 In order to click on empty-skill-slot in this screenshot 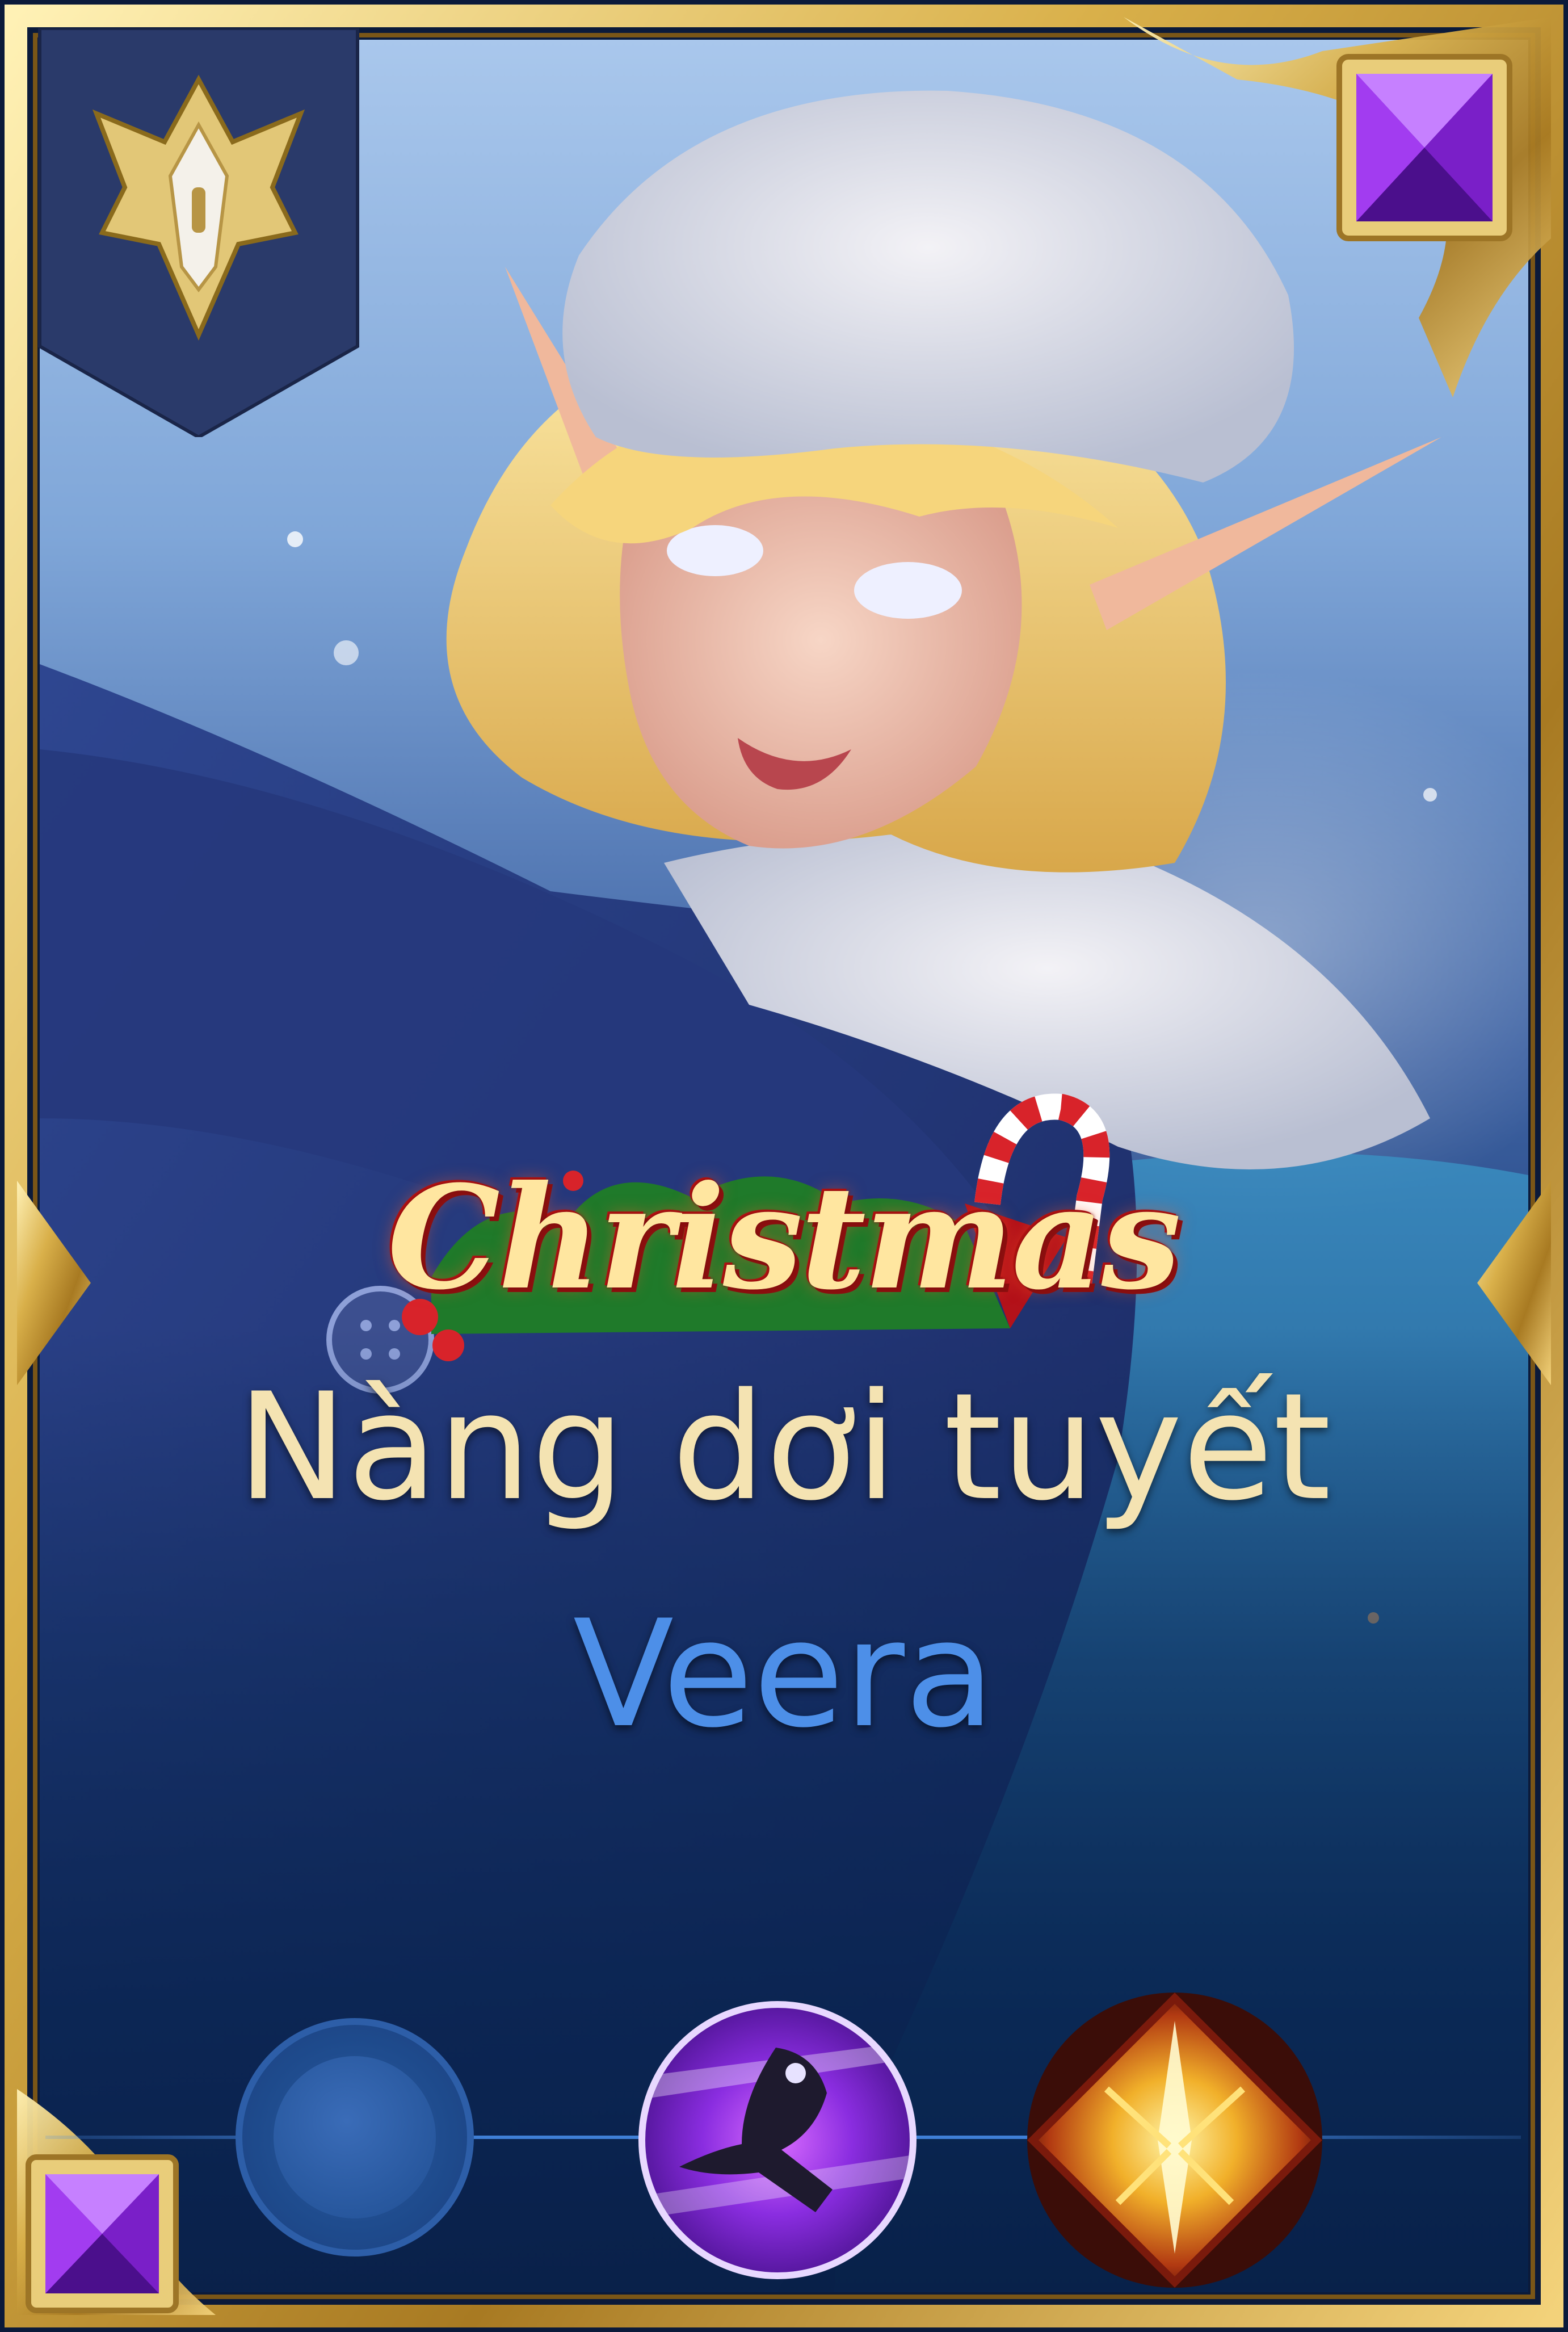, I will do `click(355, 2137)`.